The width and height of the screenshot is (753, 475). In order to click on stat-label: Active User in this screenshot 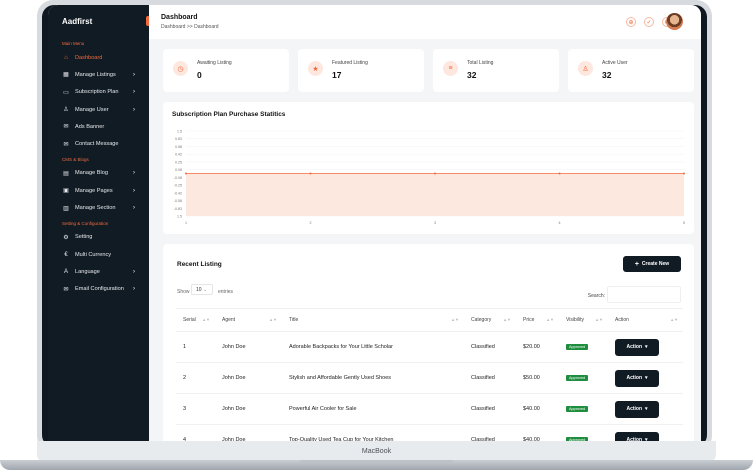, I will do `click(615, 63)`.